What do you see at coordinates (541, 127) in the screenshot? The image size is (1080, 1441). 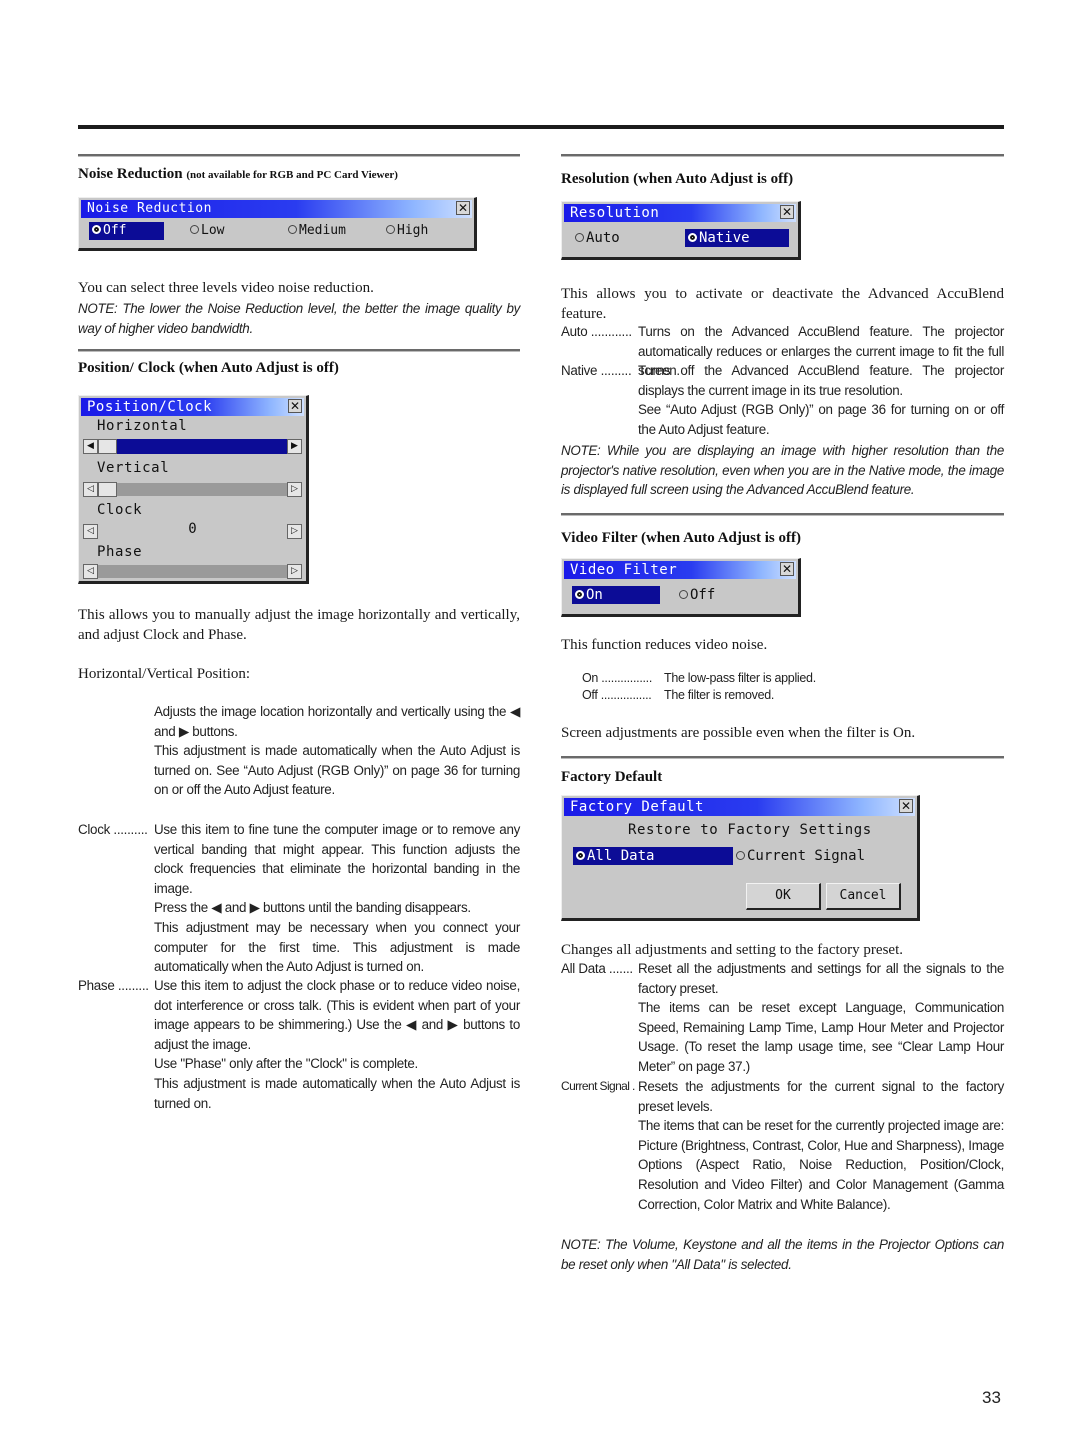 I see `top-rule` at bounding box center [541, 127].